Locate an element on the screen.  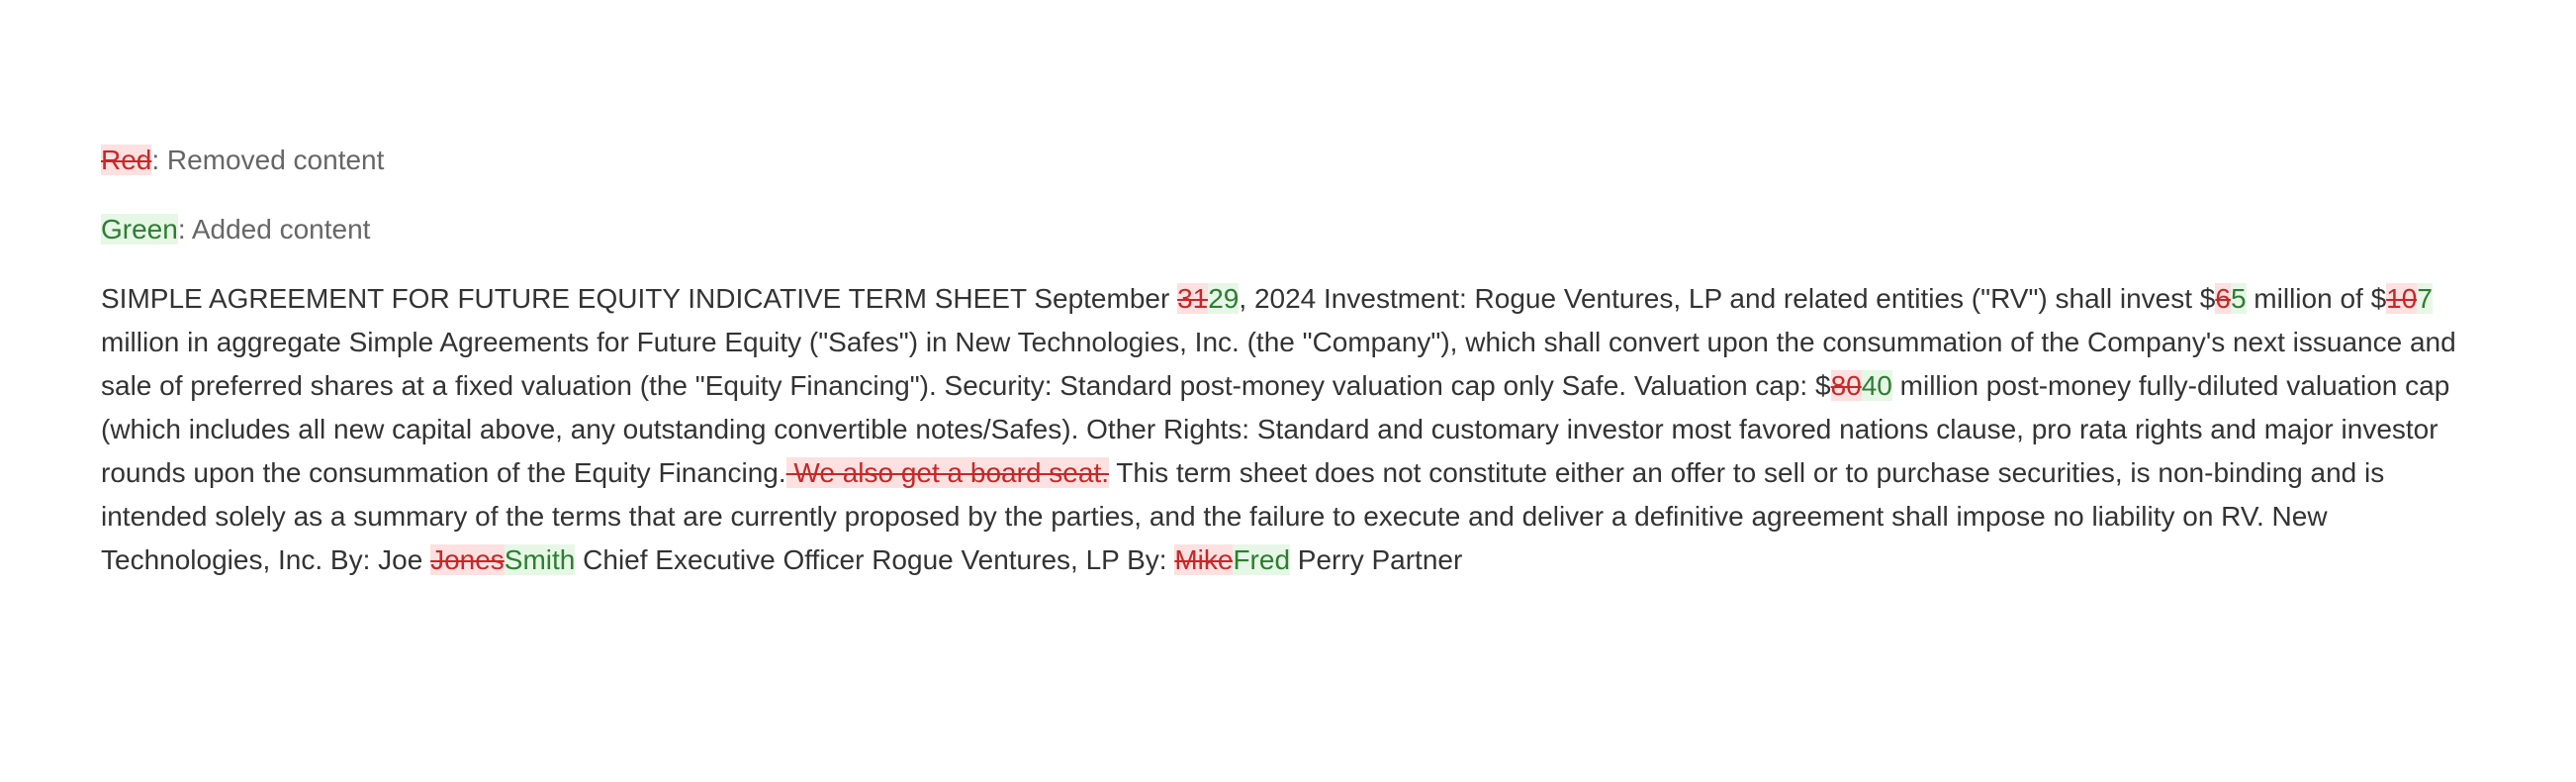
added-text: Fred is located at coordinates (1262, 559).